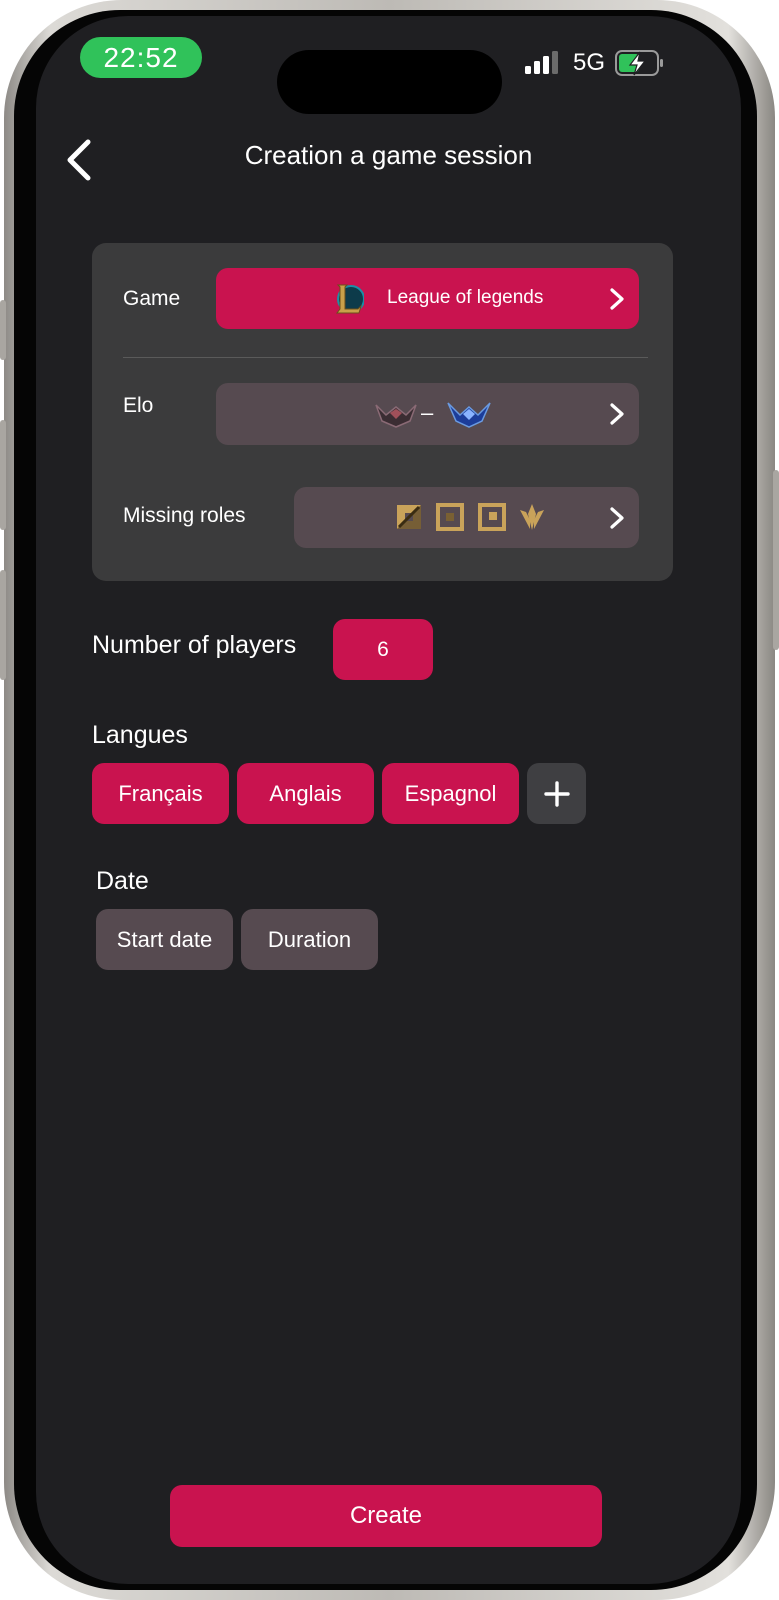  Describe the element at coordinates (386, 1516) in the screenshot. I see `create-button: Create` at that location.